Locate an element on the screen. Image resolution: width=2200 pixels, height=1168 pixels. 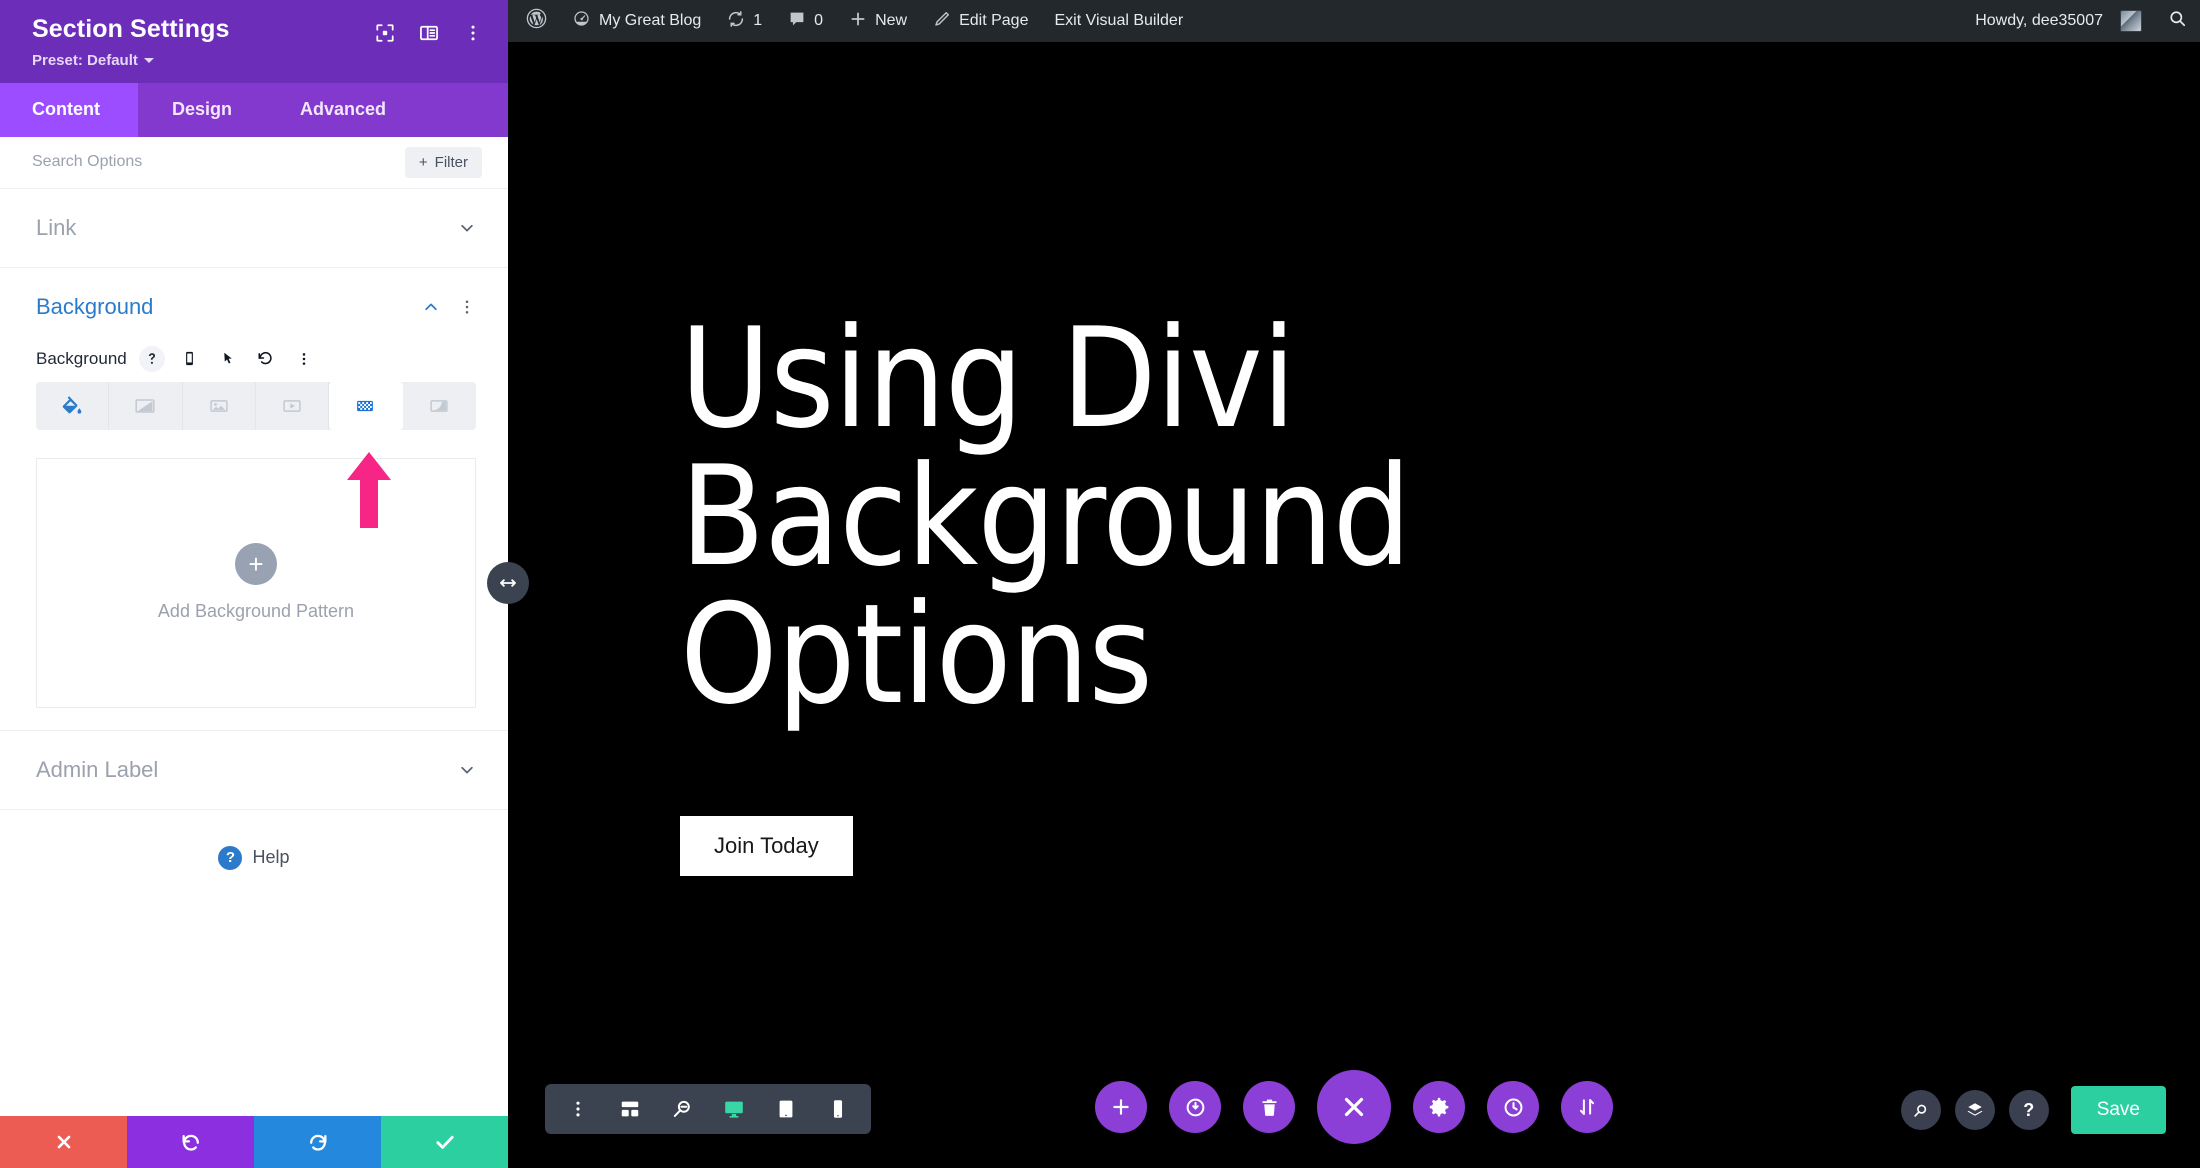
exit-visual-builder-link: Exit Visual Builder is located at coordinates (1118, 21).